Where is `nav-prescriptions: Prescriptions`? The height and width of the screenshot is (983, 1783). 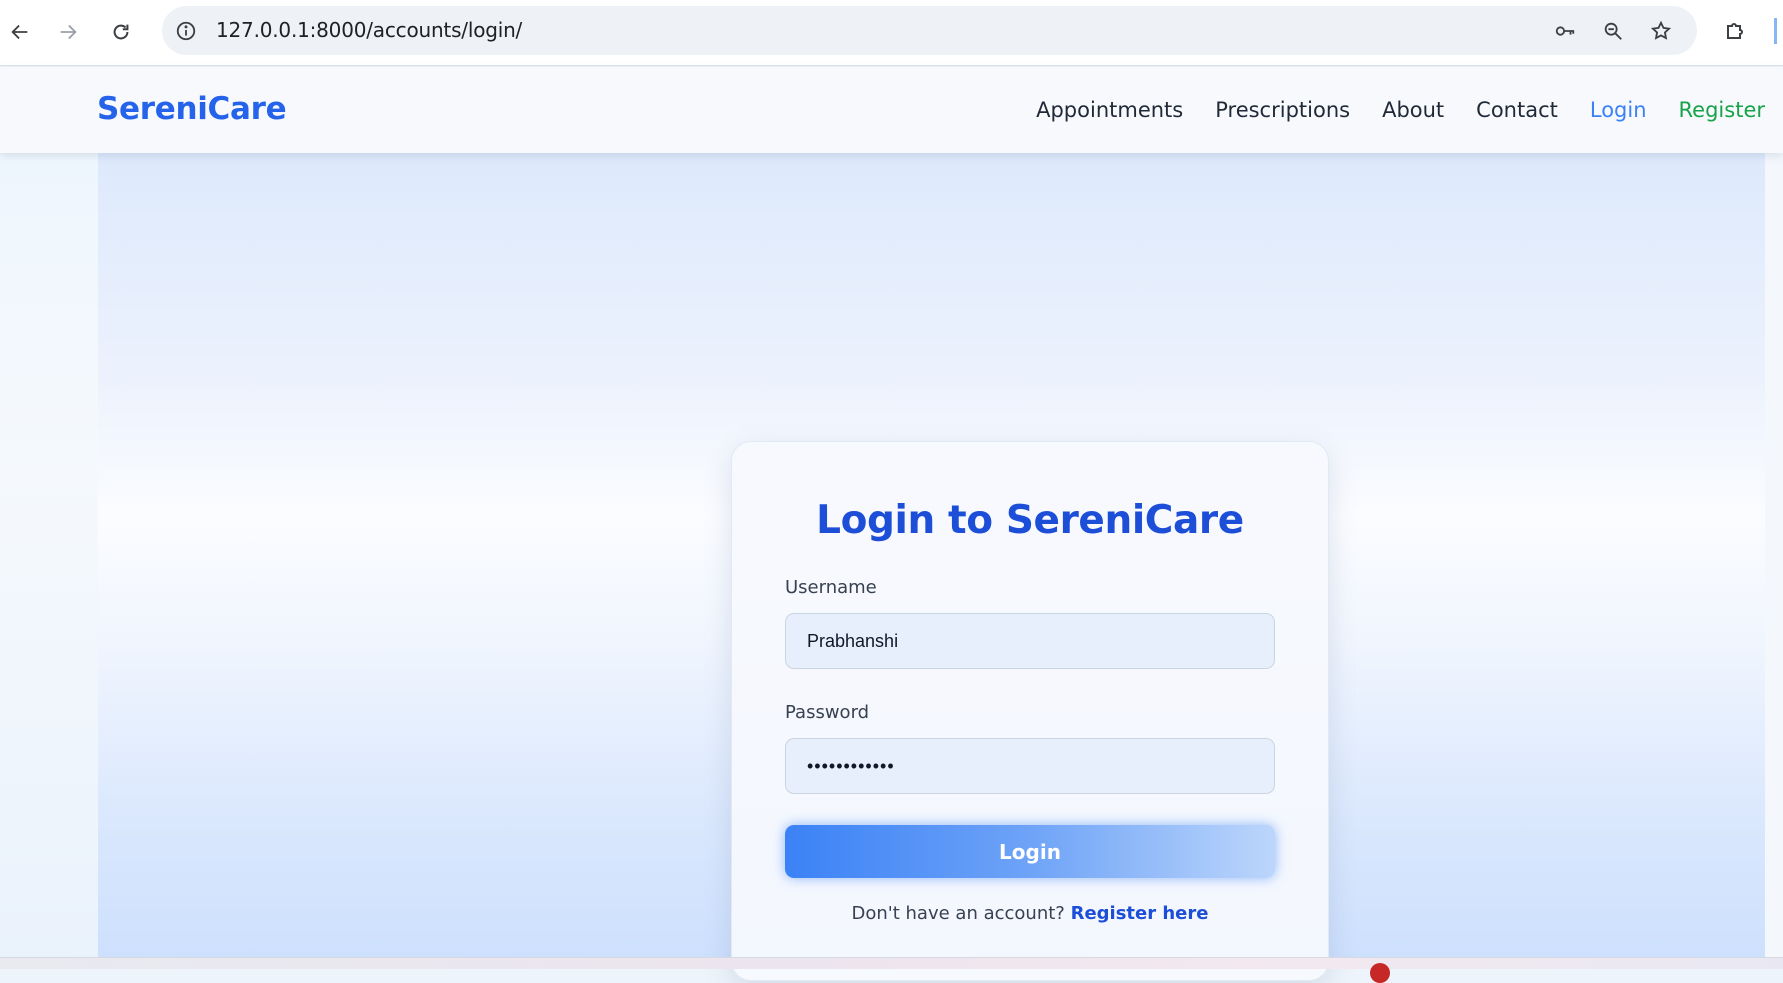
nav-prescriptions: Prescriptions is located at coordinates (1282, 110).